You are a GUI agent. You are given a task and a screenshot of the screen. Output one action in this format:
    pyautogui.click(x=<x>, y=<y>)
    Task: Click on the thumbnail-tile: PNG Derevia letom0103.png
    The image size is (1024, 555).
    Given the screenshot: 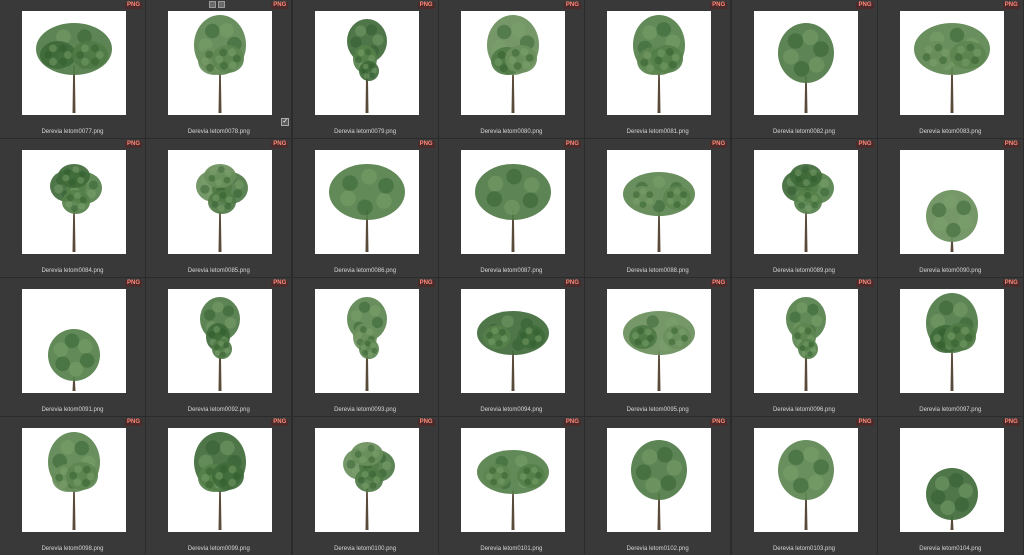 What is the action you would take?
    pyautogui.click(x=804, y=486)
    